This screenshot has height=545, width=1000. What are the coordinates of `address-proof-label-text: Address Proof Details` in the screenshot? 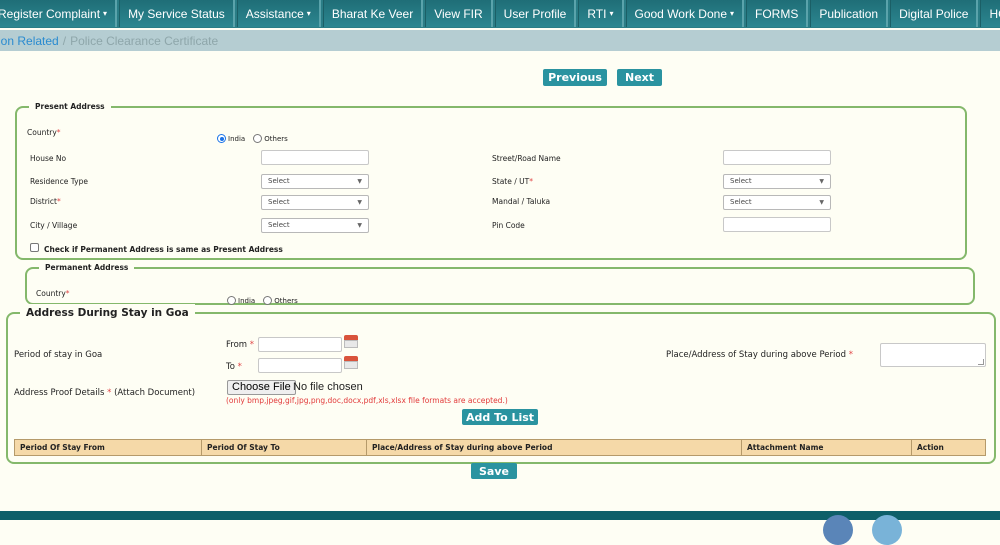 It's located at (59, 393).